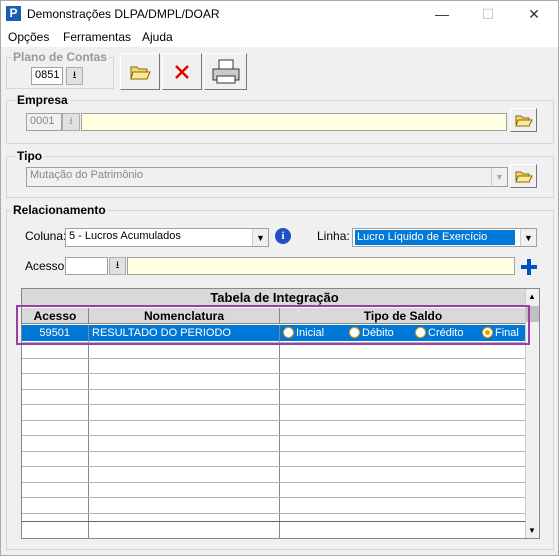 Image resolution: width=559 pixels, height=556 pixels. Describe the element at coordinates (283, 236) in the screenshot. I see `info-icon: i` at that location.